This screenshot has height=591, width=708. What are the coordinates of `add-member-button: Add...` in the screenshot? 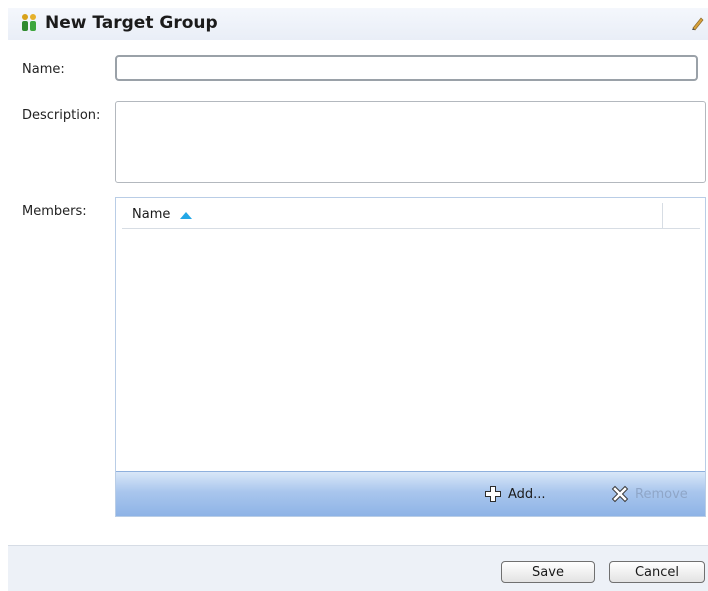 It's located at (515, 494).